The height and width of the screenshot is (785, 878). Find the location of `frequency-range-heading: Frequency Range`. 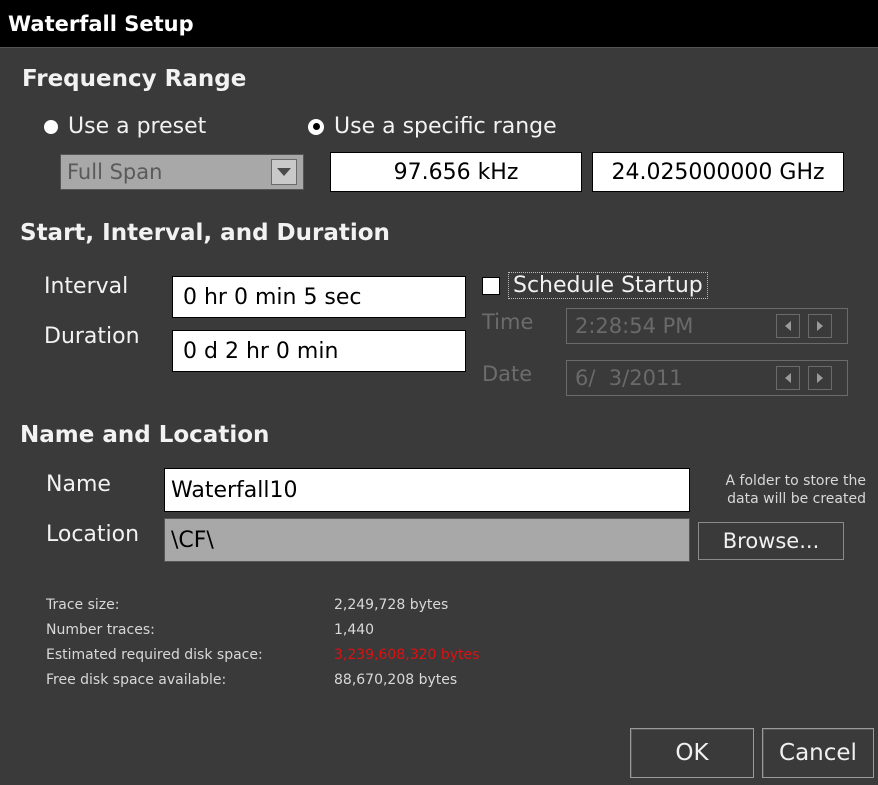

frequency-range-heading: Frequency Range is located at coordinates (134, 79).